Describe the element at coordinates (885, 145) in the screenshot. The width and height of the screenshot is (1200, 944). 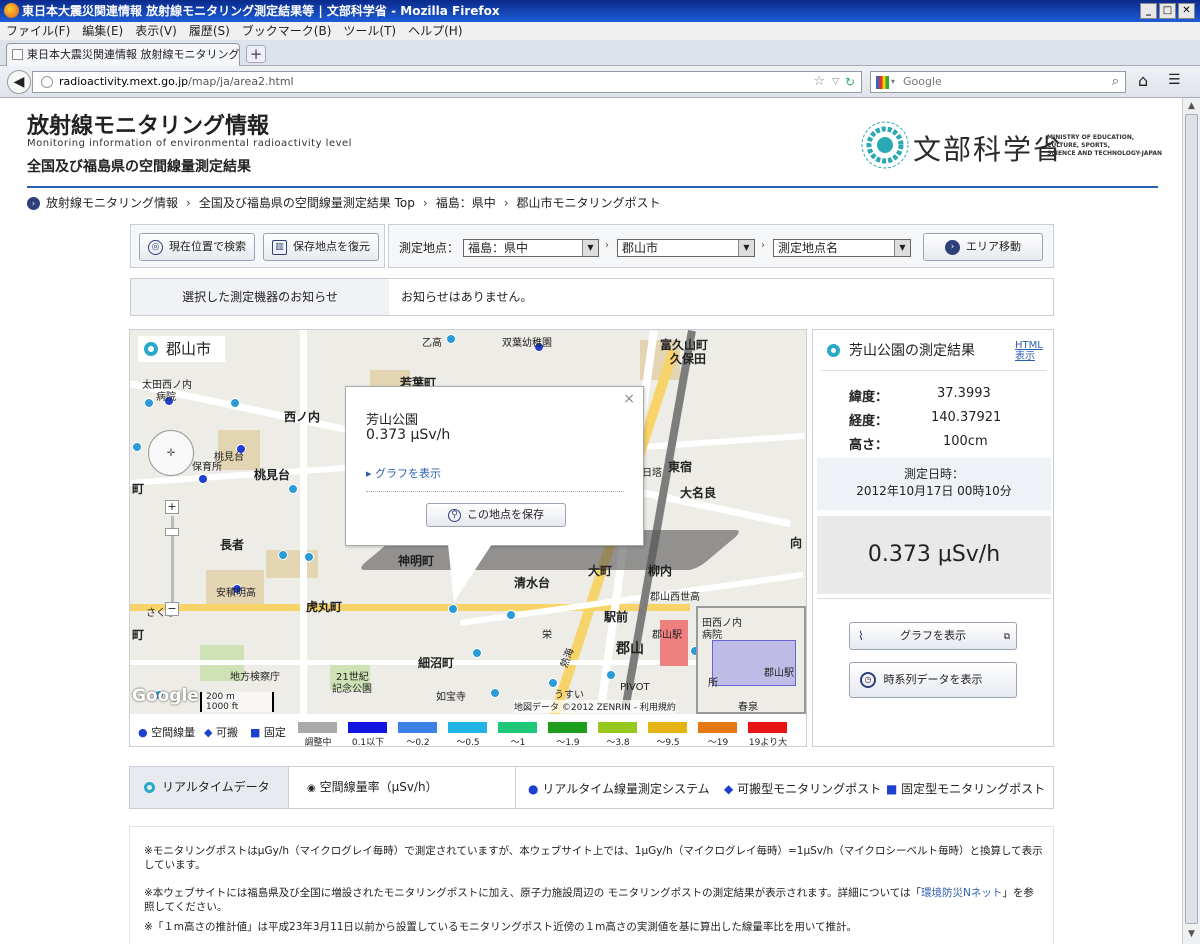
I see `mext-logo-icon` at that location.